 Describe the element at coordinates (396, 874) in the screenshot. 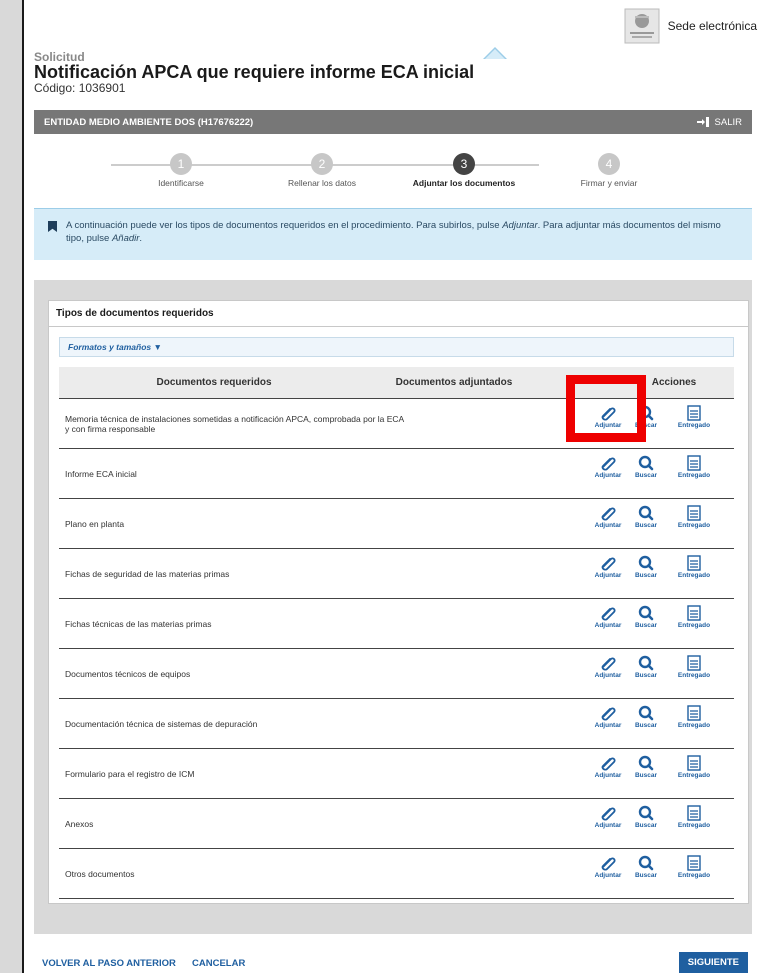

I see `table-row: Otros documentos Adjuntar Buscar Entregado` at that location.